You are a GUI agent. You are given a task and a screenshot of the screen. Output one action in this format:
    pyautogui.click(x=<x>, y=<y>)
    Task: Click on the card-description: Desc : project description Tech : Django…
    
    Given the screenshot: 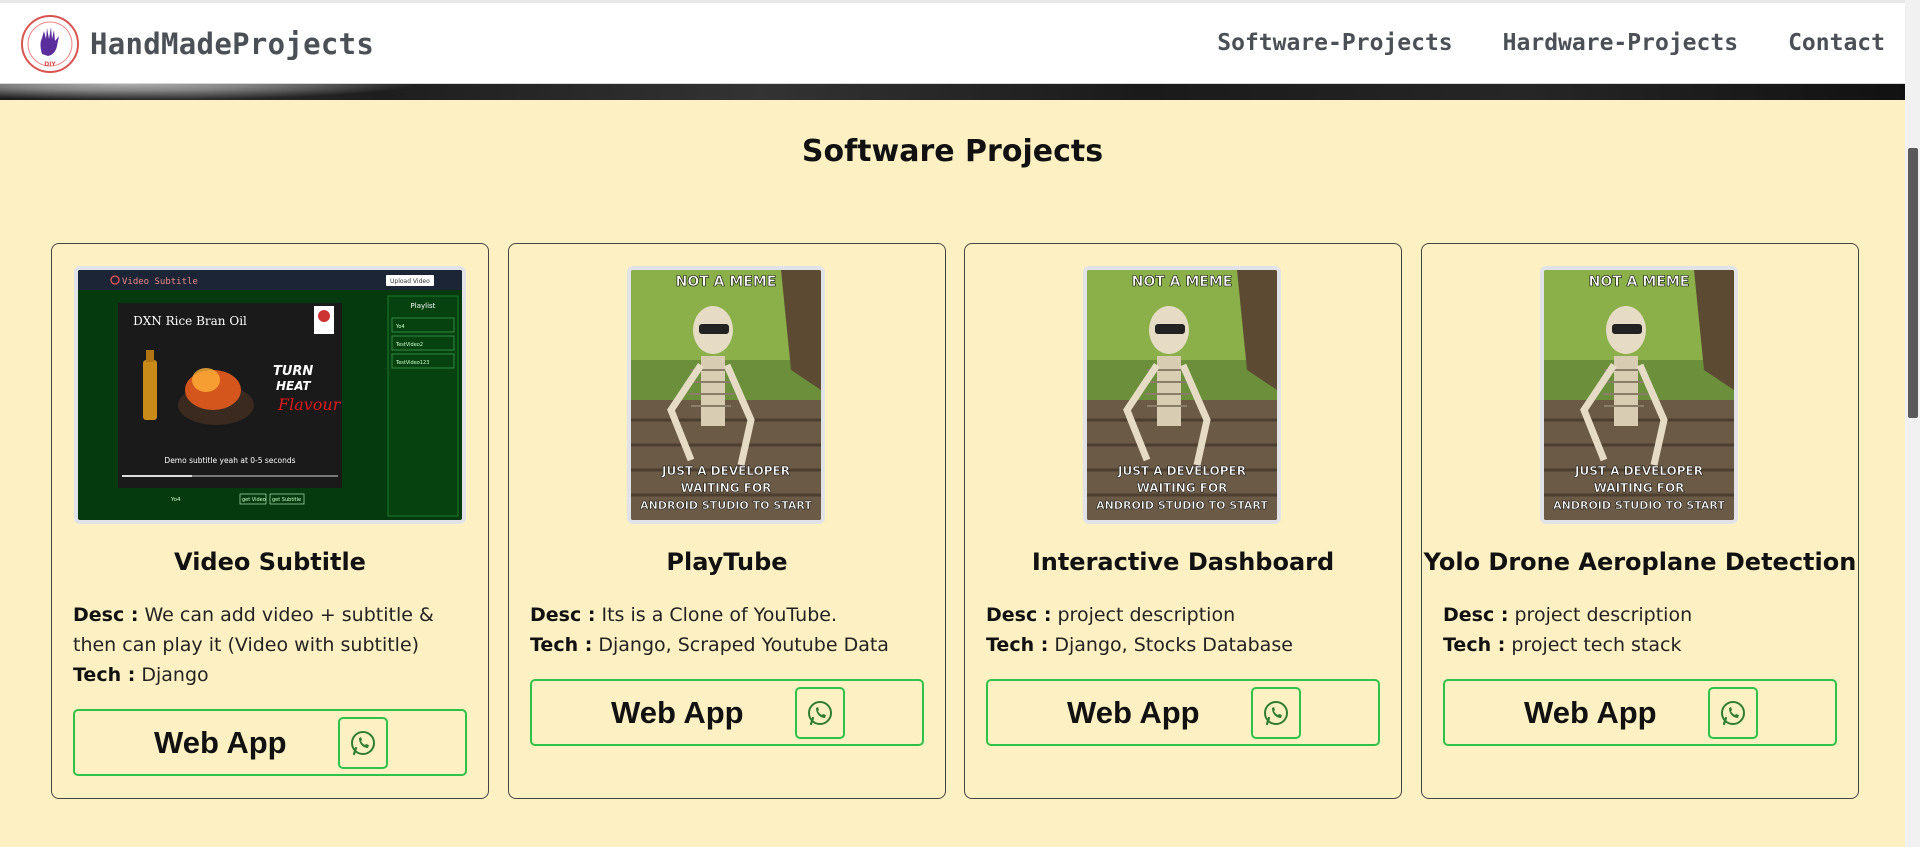 What is the action you would take?
    pyautogui.click(x=1186, y=630)
    